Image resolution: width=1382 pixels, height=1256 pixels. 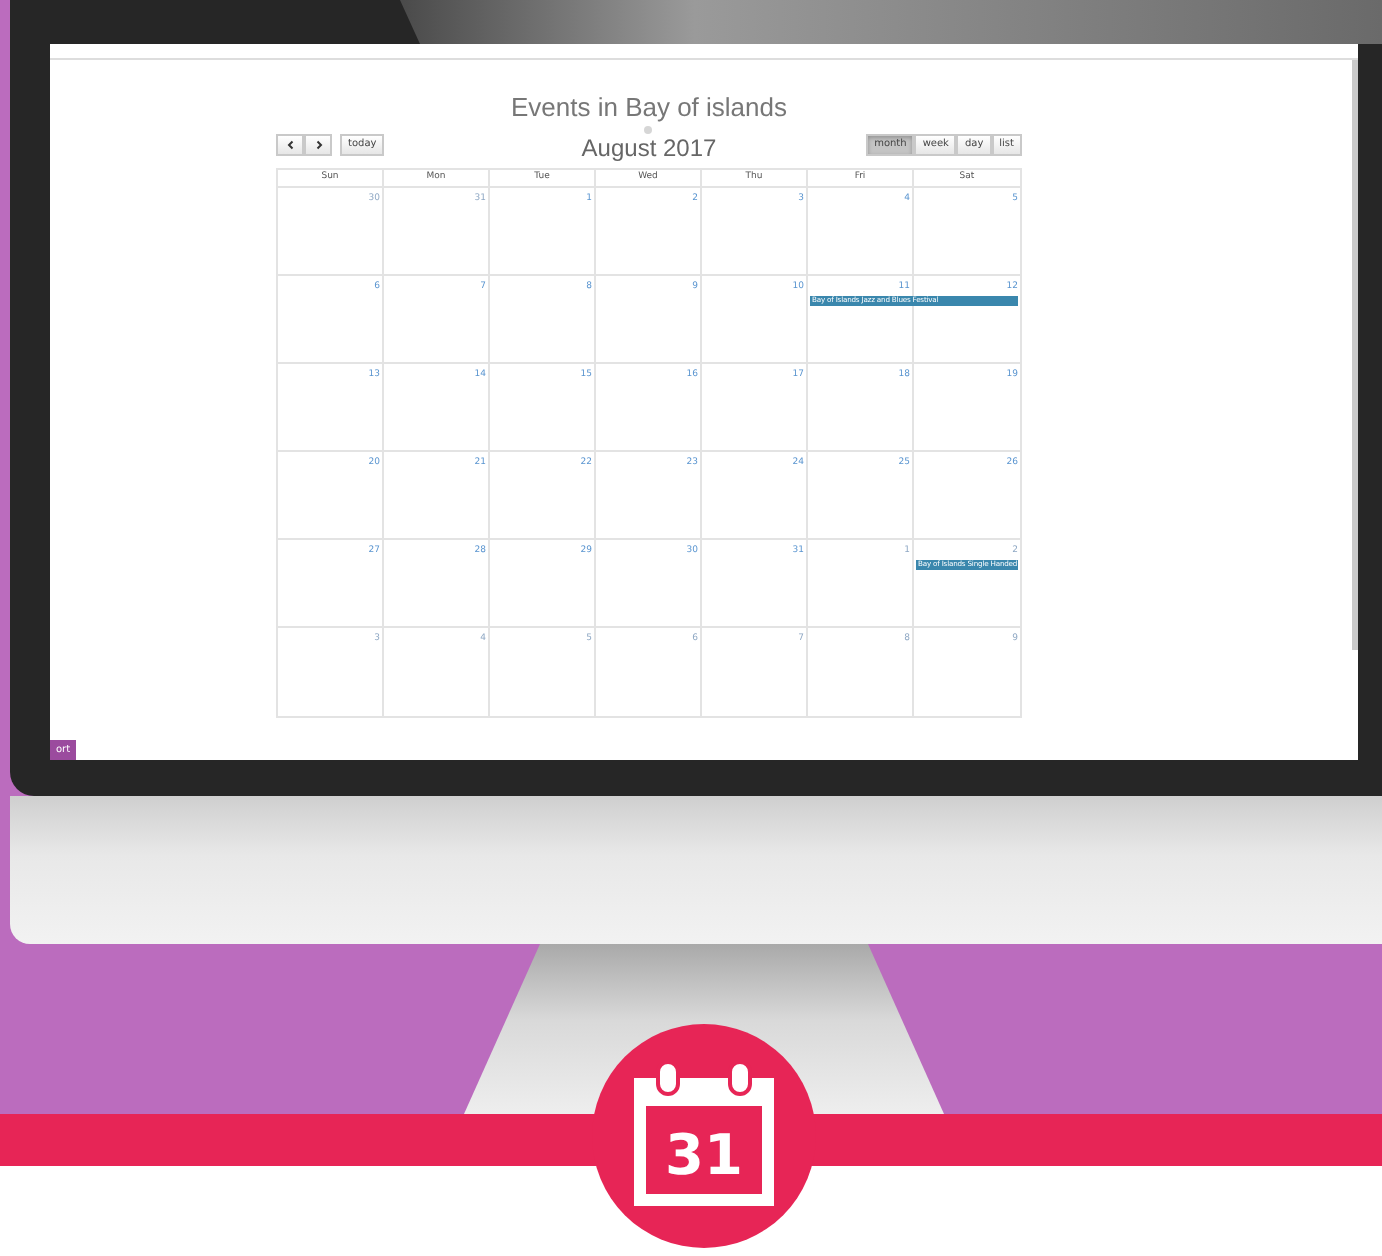 I want to click on chevron-left-icon, so click(x=290, y=144).